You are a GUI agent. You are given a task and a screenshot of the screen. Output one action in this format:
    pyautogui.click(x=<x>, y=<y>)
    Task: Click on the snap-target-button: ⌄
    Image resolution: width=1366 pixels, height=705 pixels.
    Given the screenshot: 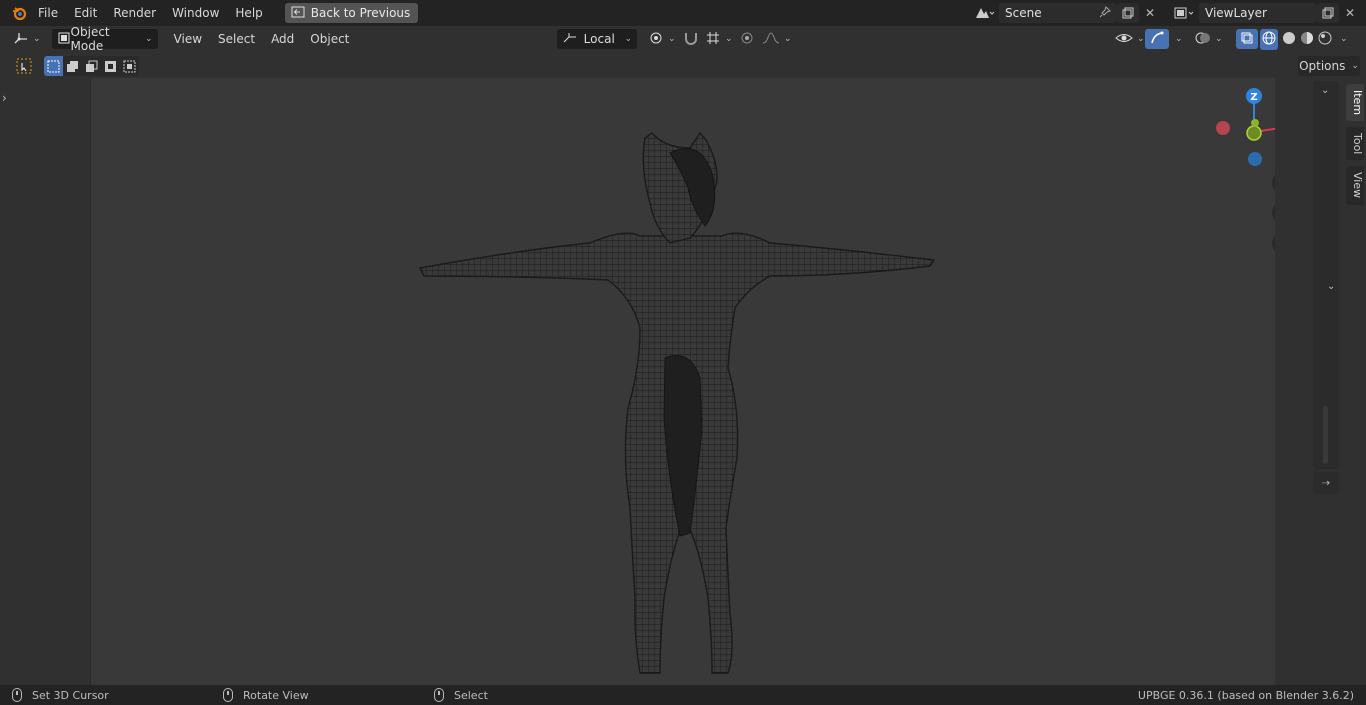 What is the action you would take?
    pyautogui.click(x=719, y=39)
    